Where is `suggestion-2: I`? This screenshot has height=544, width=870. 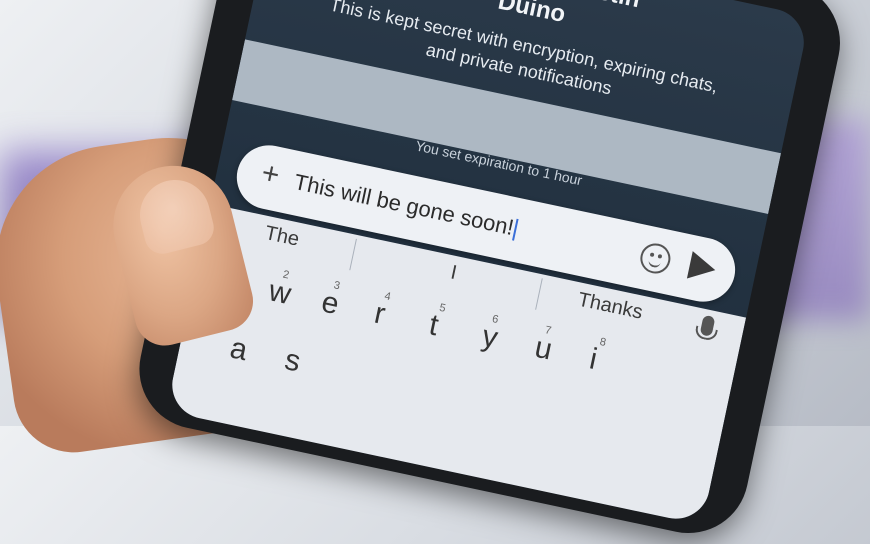
suggestion-2: I is located at coordinates (454, 274).